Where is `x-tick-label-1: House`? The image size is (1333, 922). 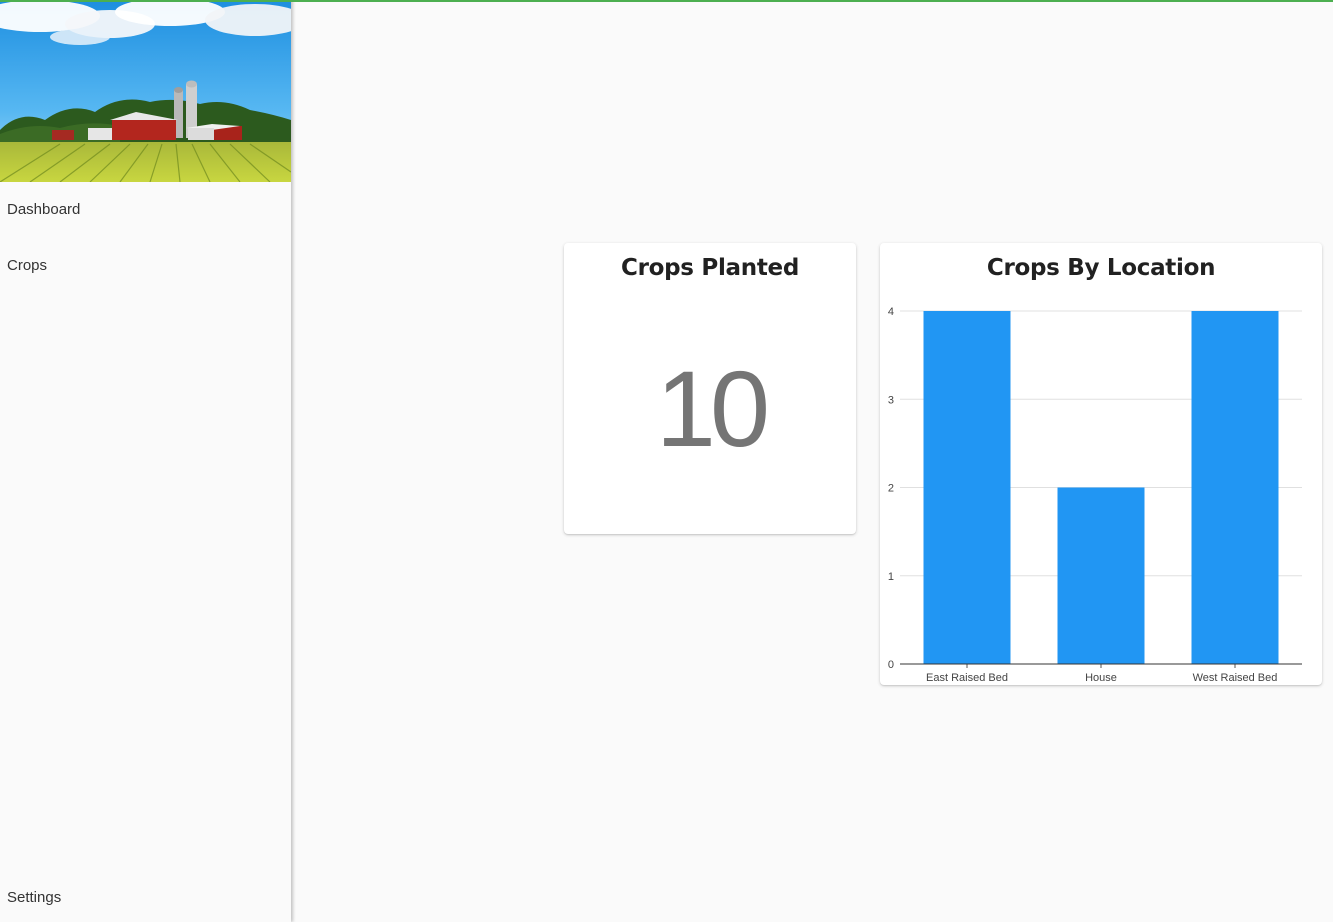 x-tick-label-1: House is located at coordinates (1101, 678).